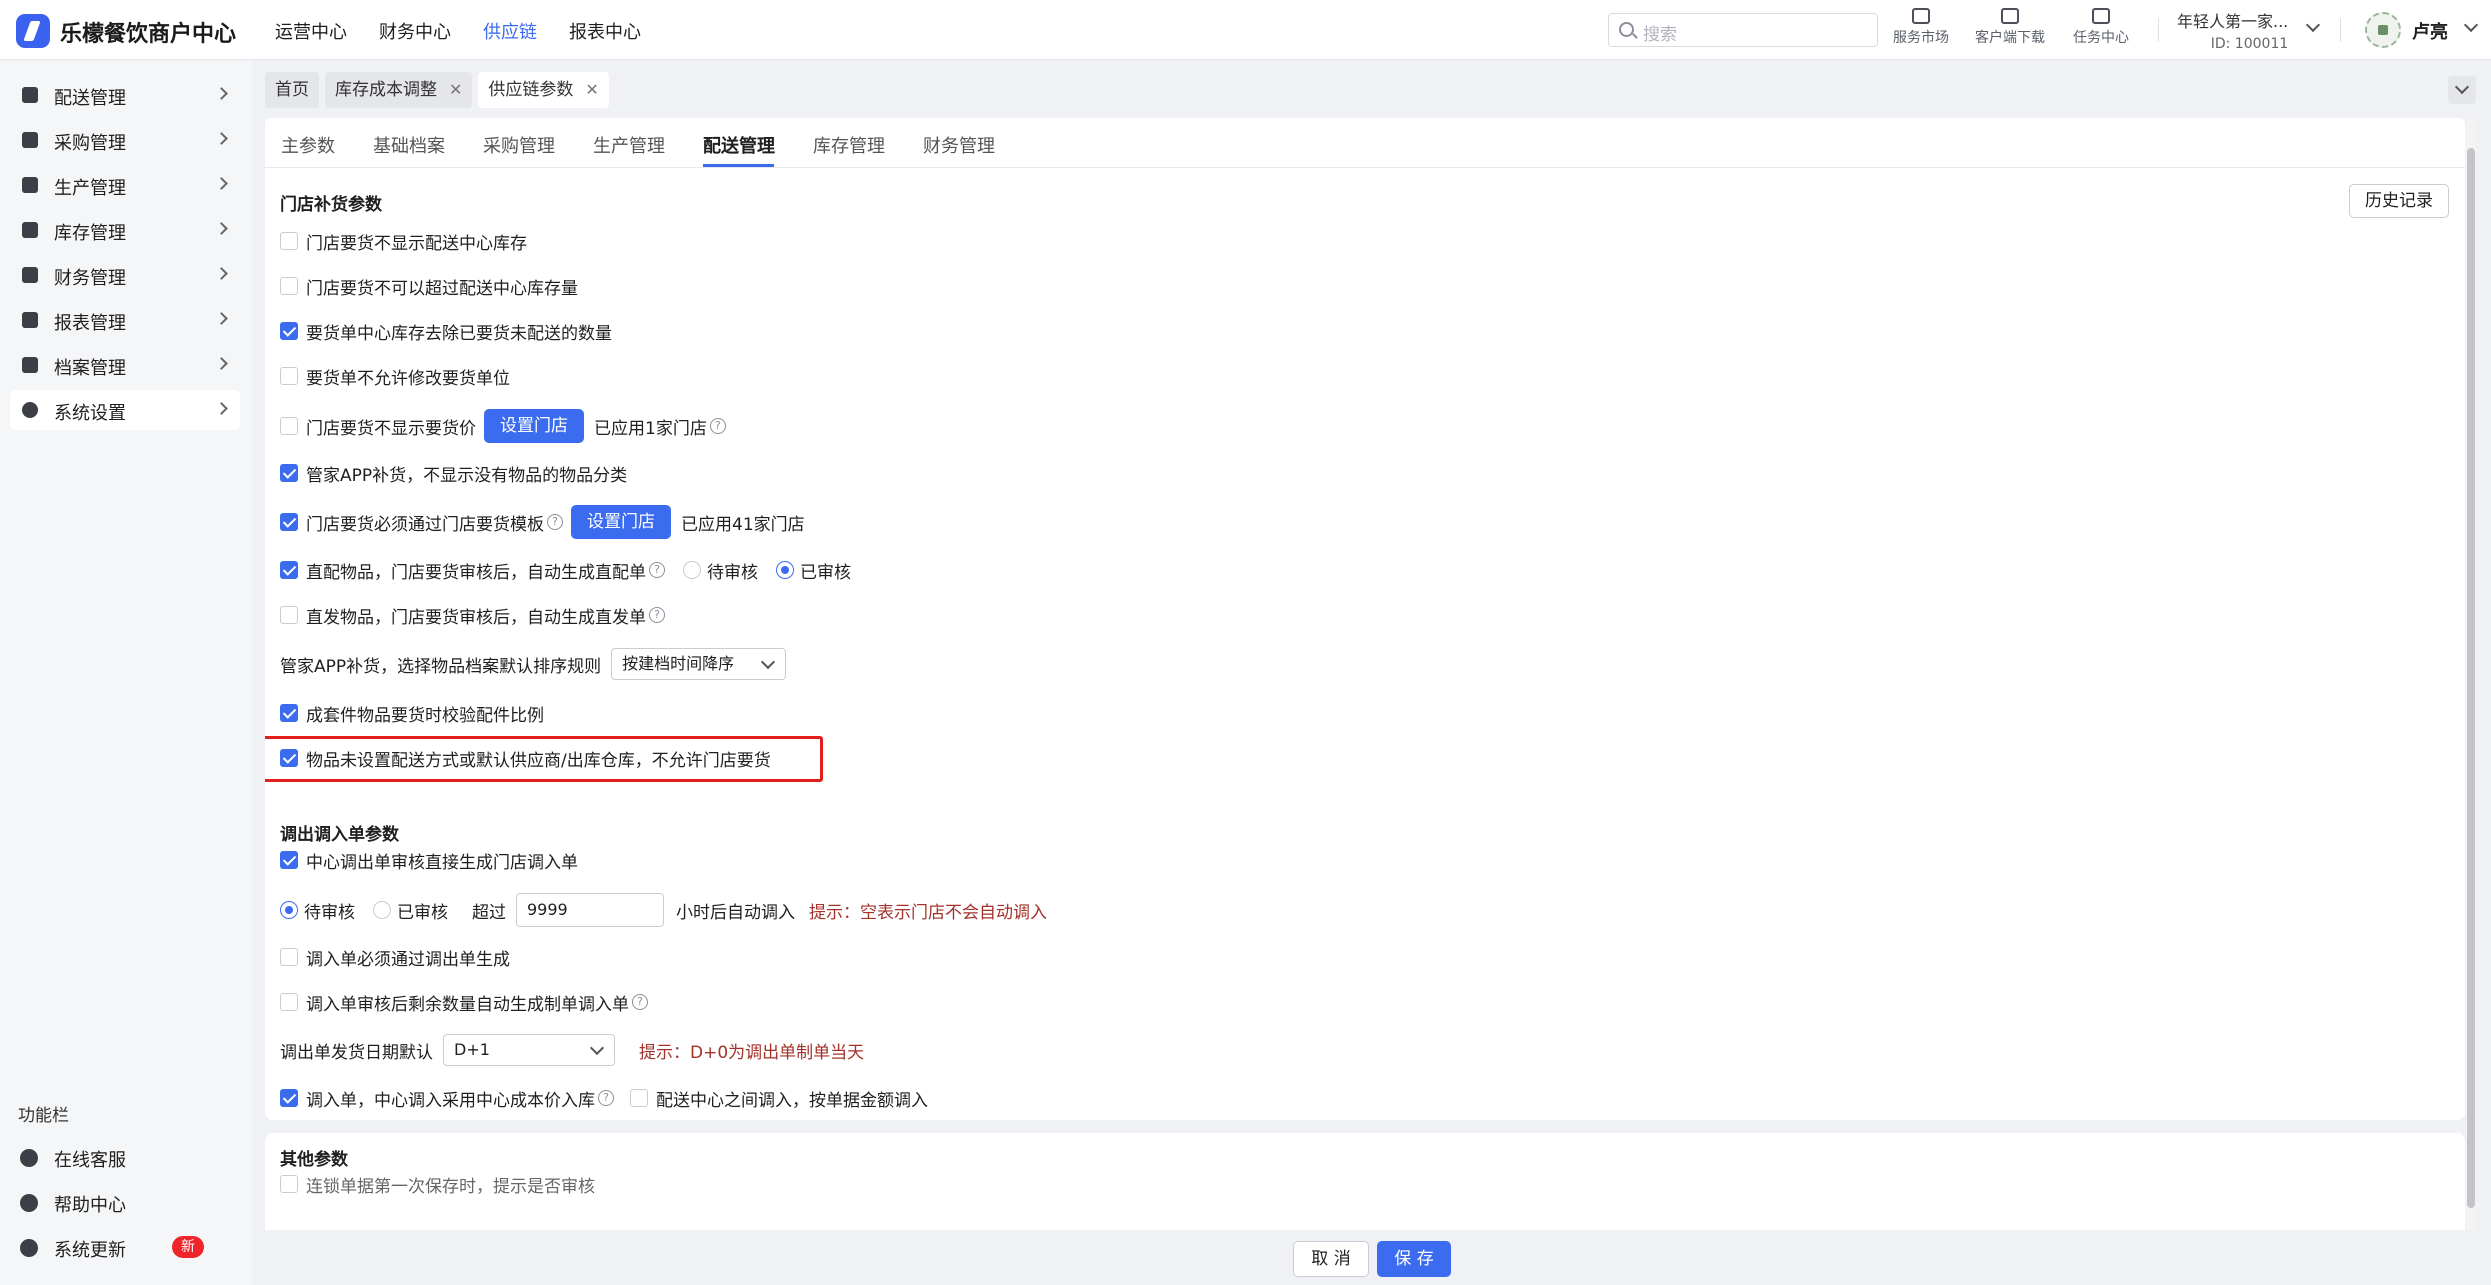 The width and height of the screenshot is (2491, 1285). Describe the element at coordinates (292, 90) in the screenshot. I see `page-tab-home: 首页` at that location.